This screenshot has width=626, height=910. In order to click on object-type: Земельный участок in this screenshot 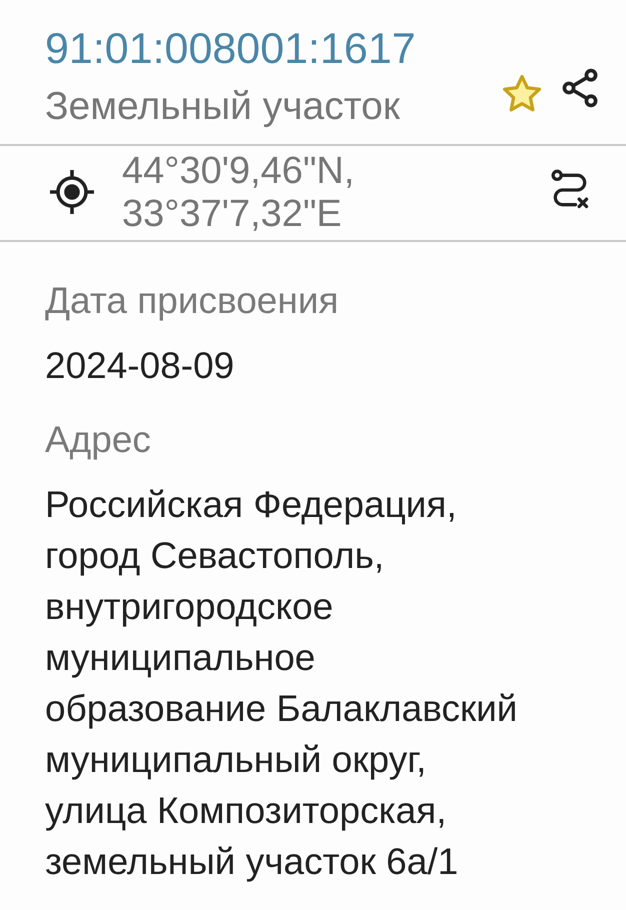, I will do `click(223, 107)`.